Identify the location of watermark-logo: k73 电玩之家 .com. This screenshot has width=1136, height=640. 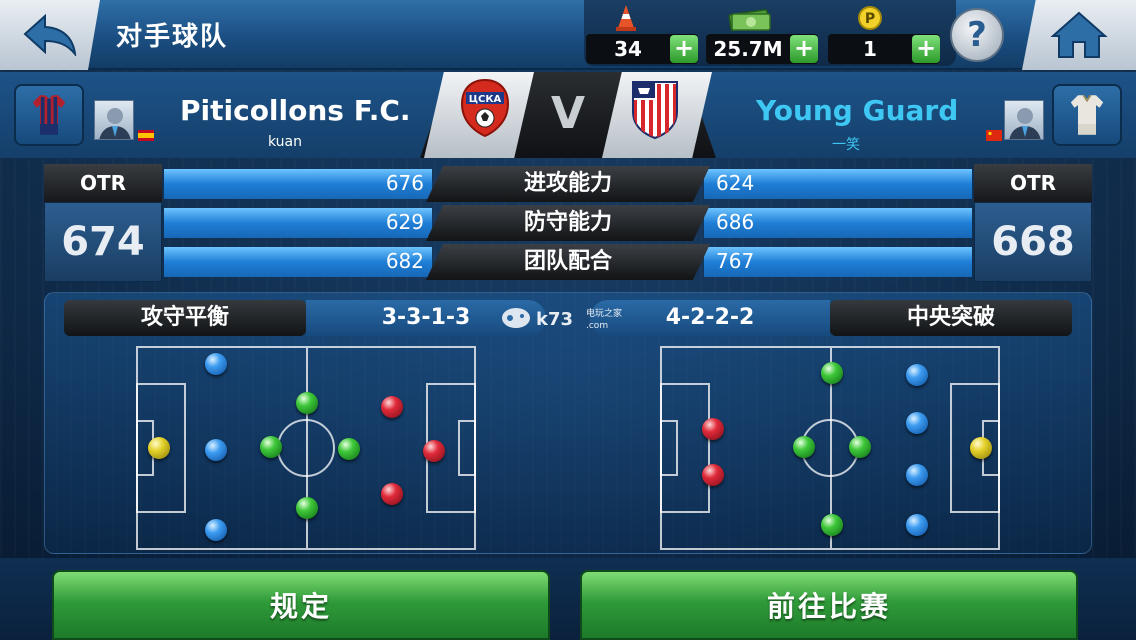
(575, 318).